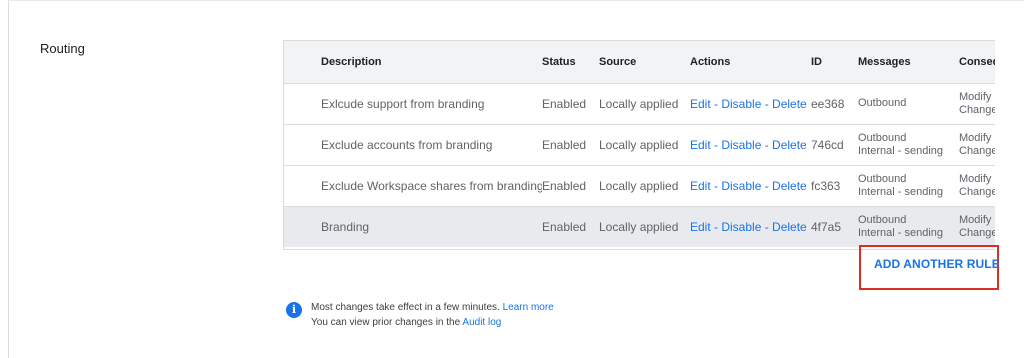  I want to click on info-icon: i, so click(294, 310).